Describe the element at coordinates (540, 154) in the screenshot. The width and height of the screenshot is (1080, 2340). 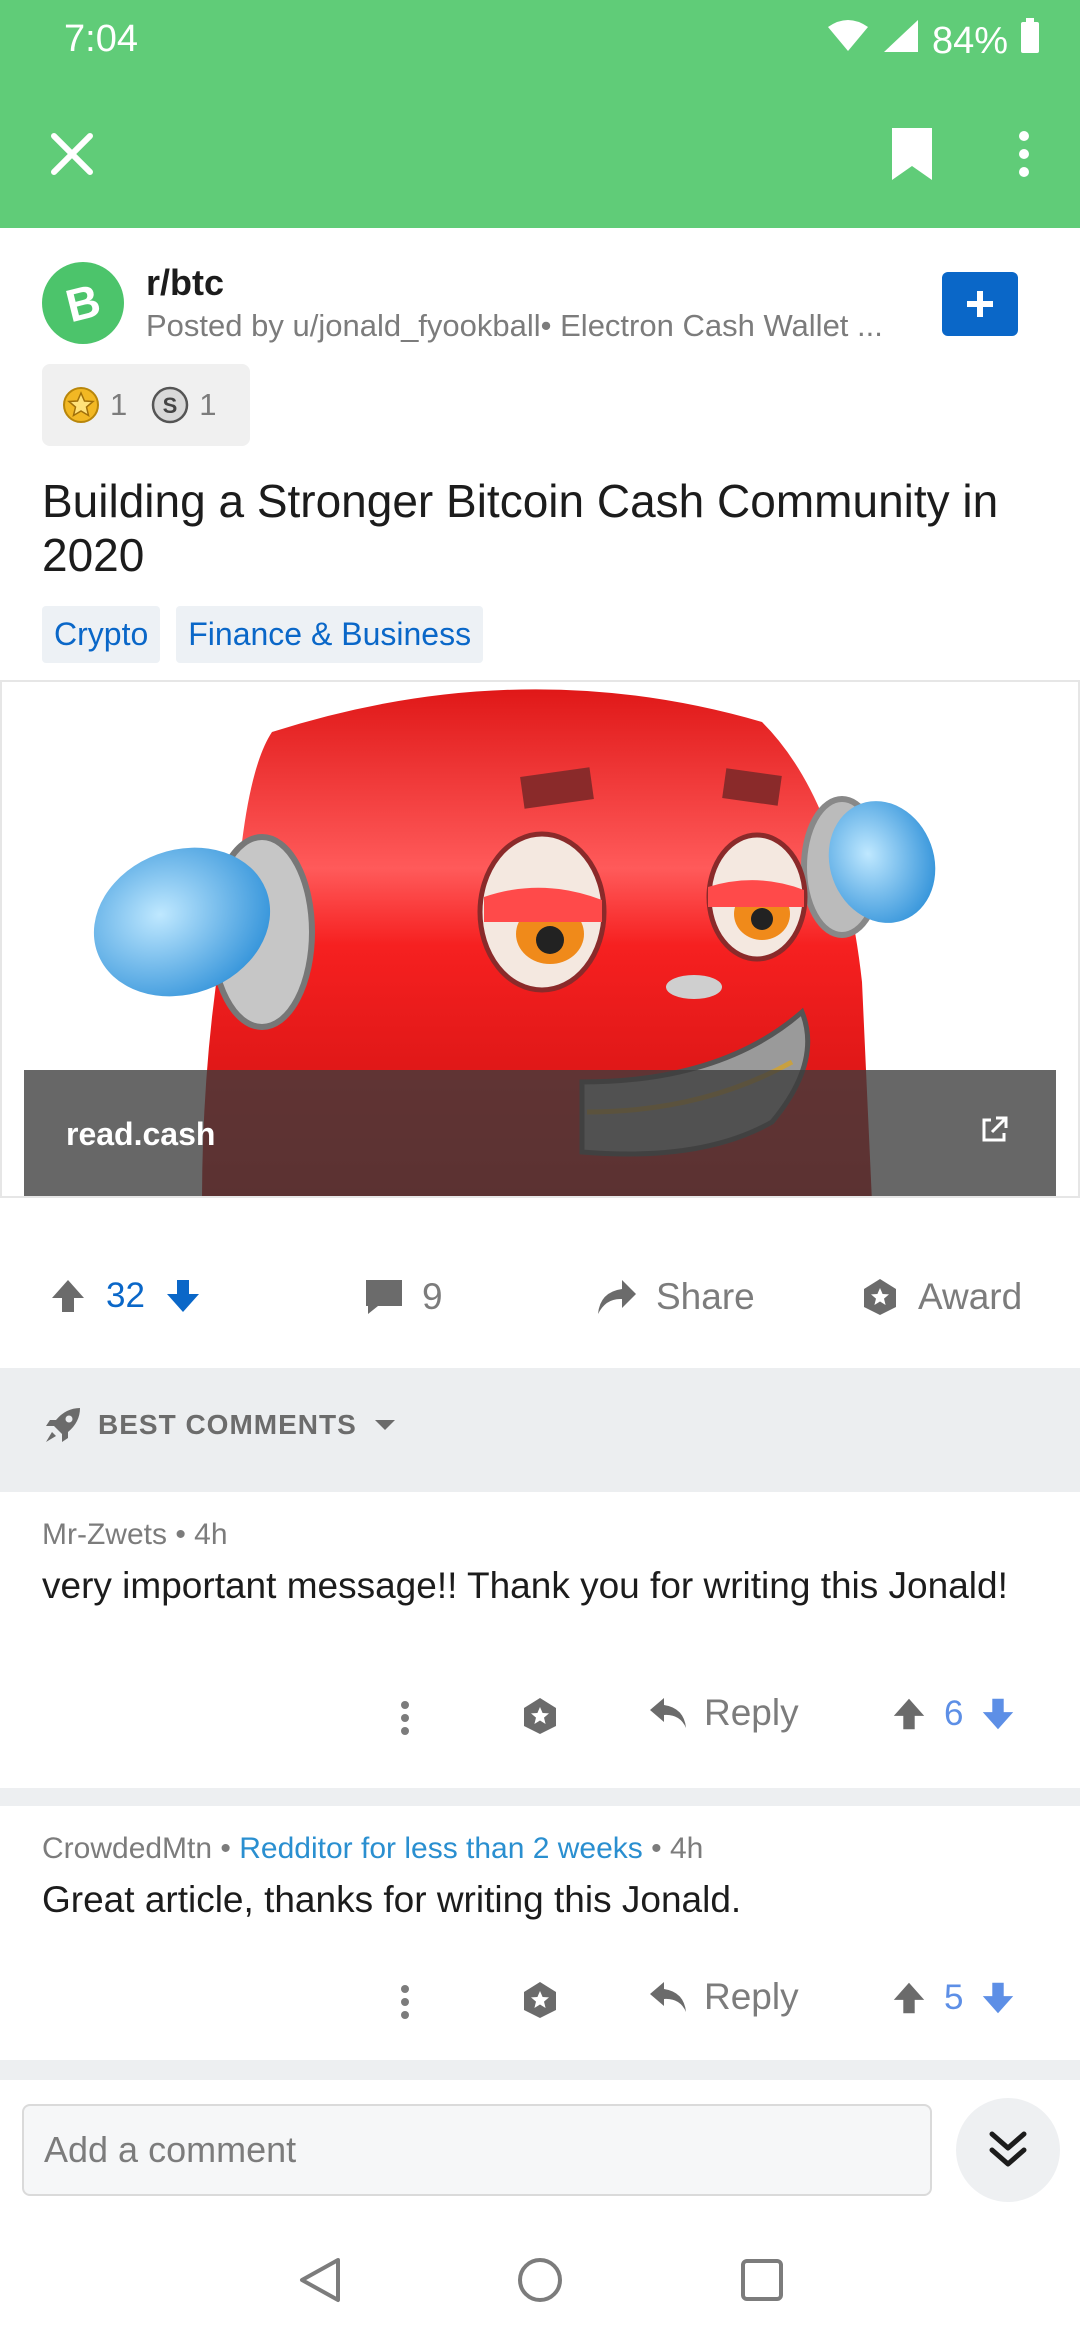
I see `app-bar` at that location.